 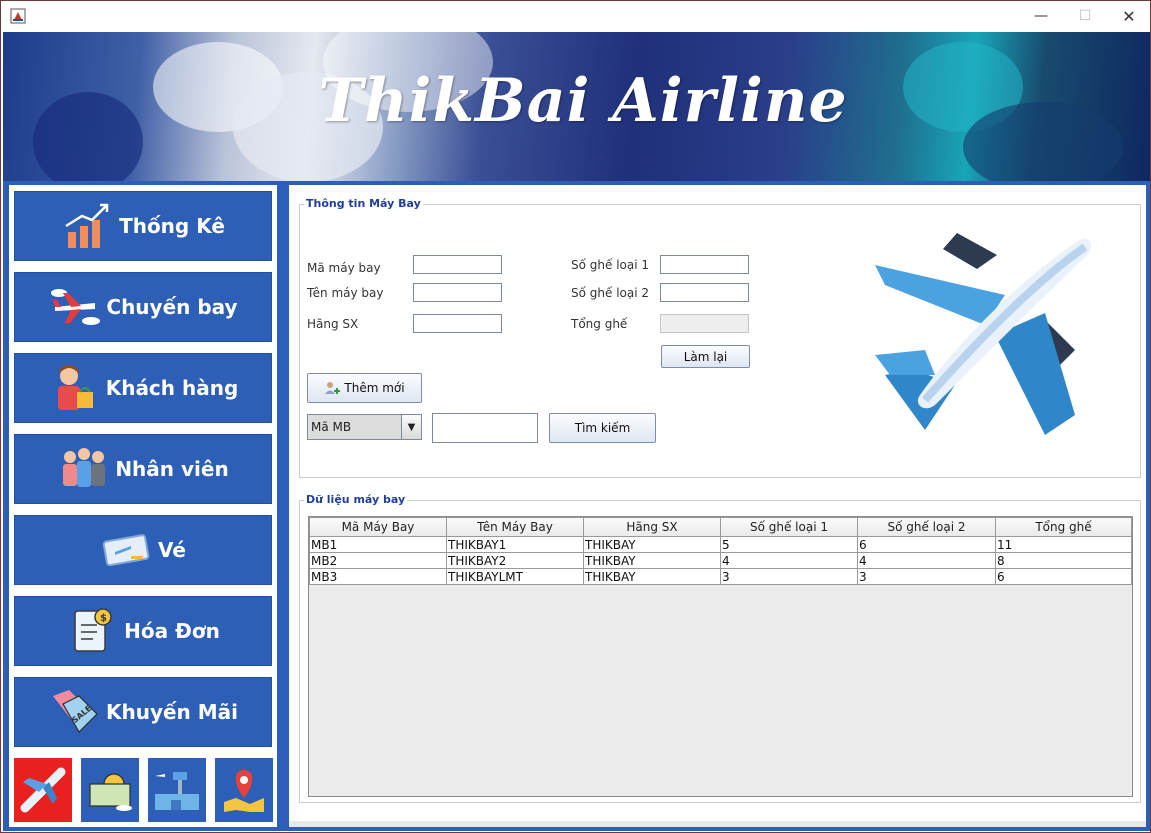 I want to click on column-header: Số ghế loại 1, so click(x=789, y=527).